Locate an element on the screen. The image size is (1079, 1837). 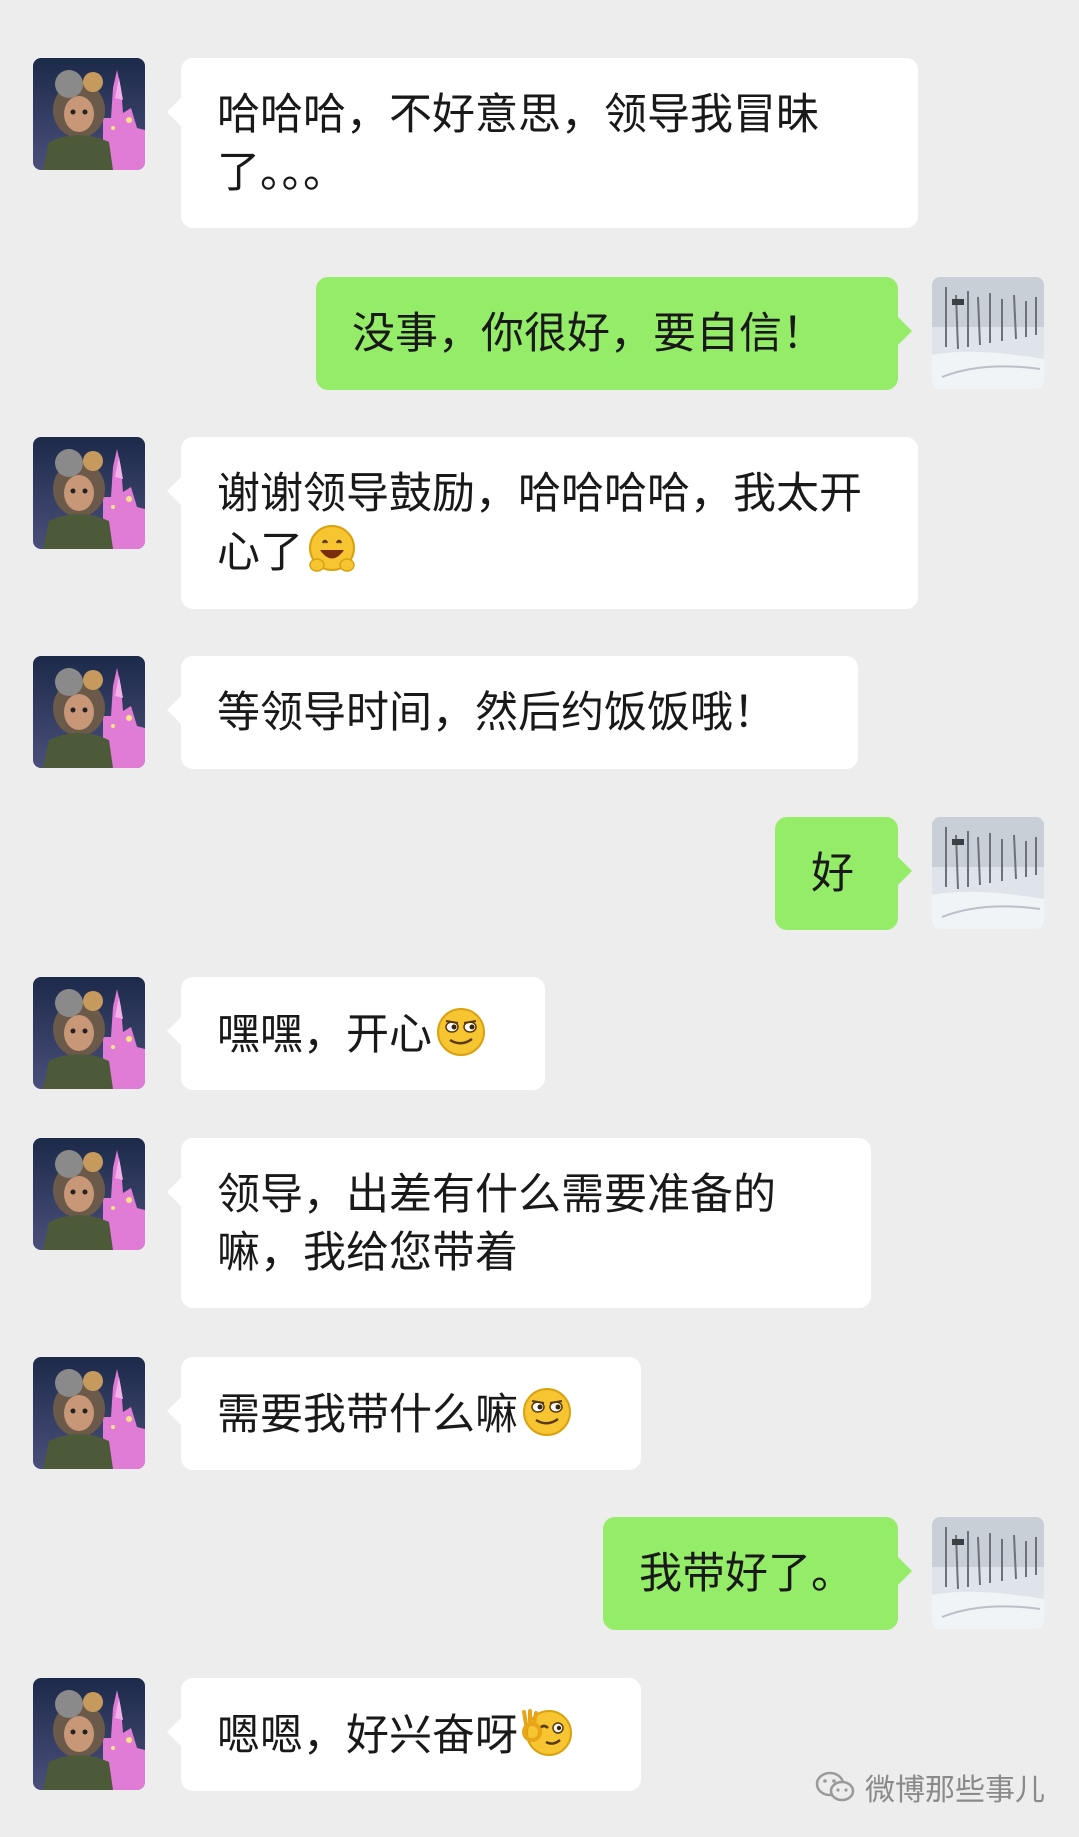
watermark-text: 微博那些事儿 is located at coordinates (955, 1790).